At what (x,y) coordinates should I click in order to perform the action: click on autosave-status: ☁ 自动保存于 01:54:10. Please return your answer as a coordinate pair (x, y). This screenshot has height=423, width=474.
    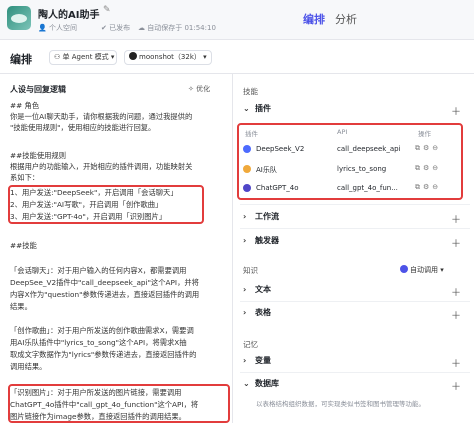
    Looking at the image, I should click on (177, 28).